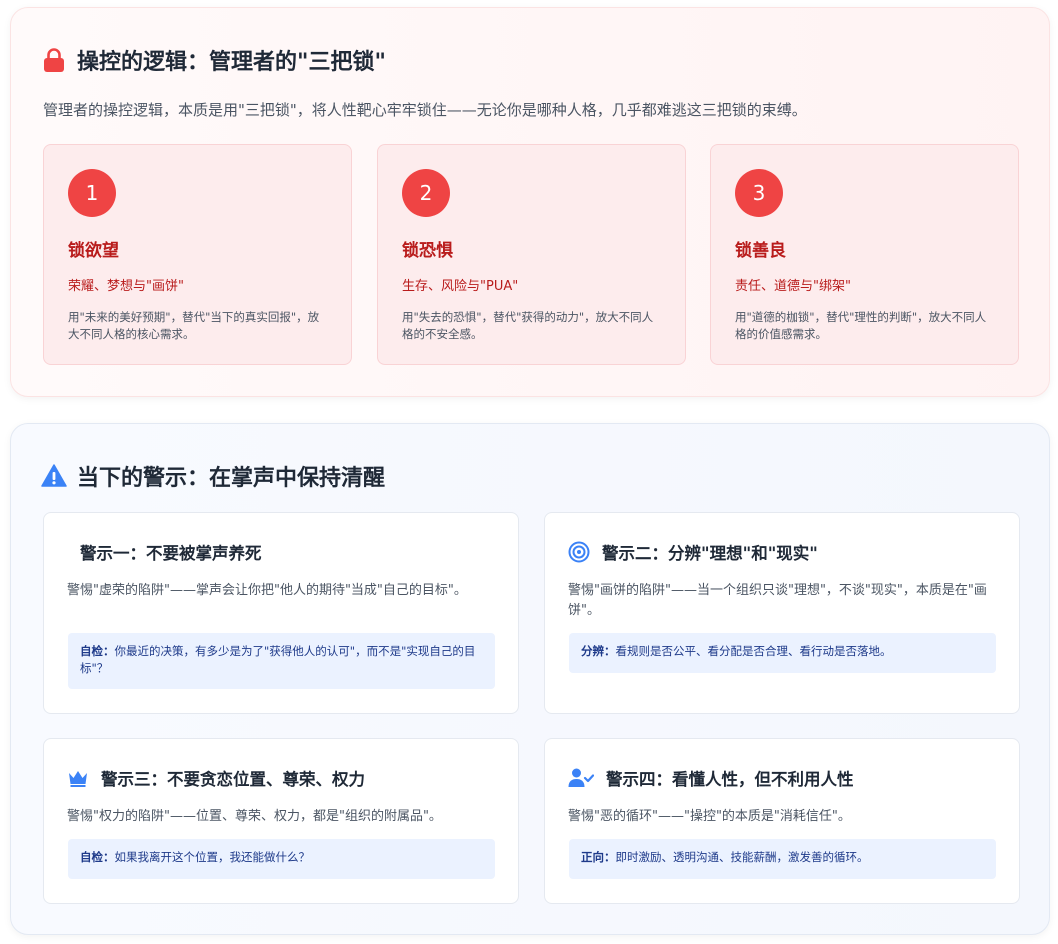 This screenshot has height=944, width=1058. I want to click on user-check-icon, so click(581, 778).